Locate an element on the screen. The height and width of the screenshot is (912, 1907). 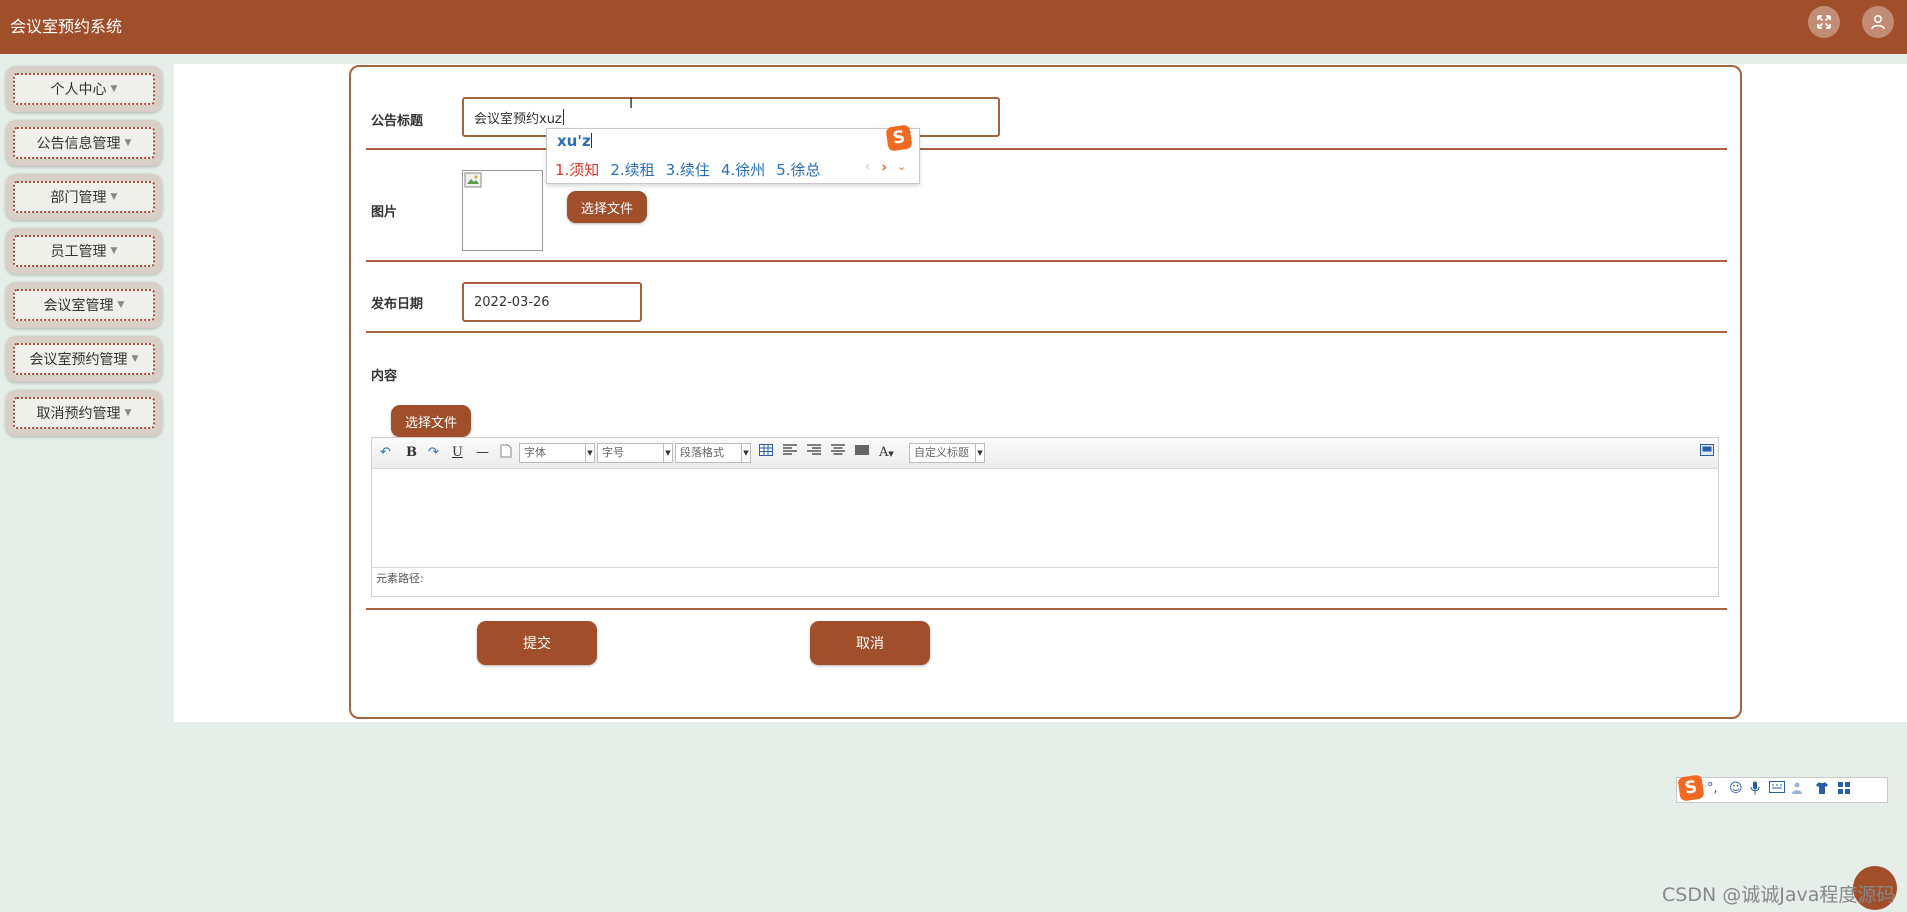
ime-prev-page-icon: ‹ is located at coordinates (868, 167).